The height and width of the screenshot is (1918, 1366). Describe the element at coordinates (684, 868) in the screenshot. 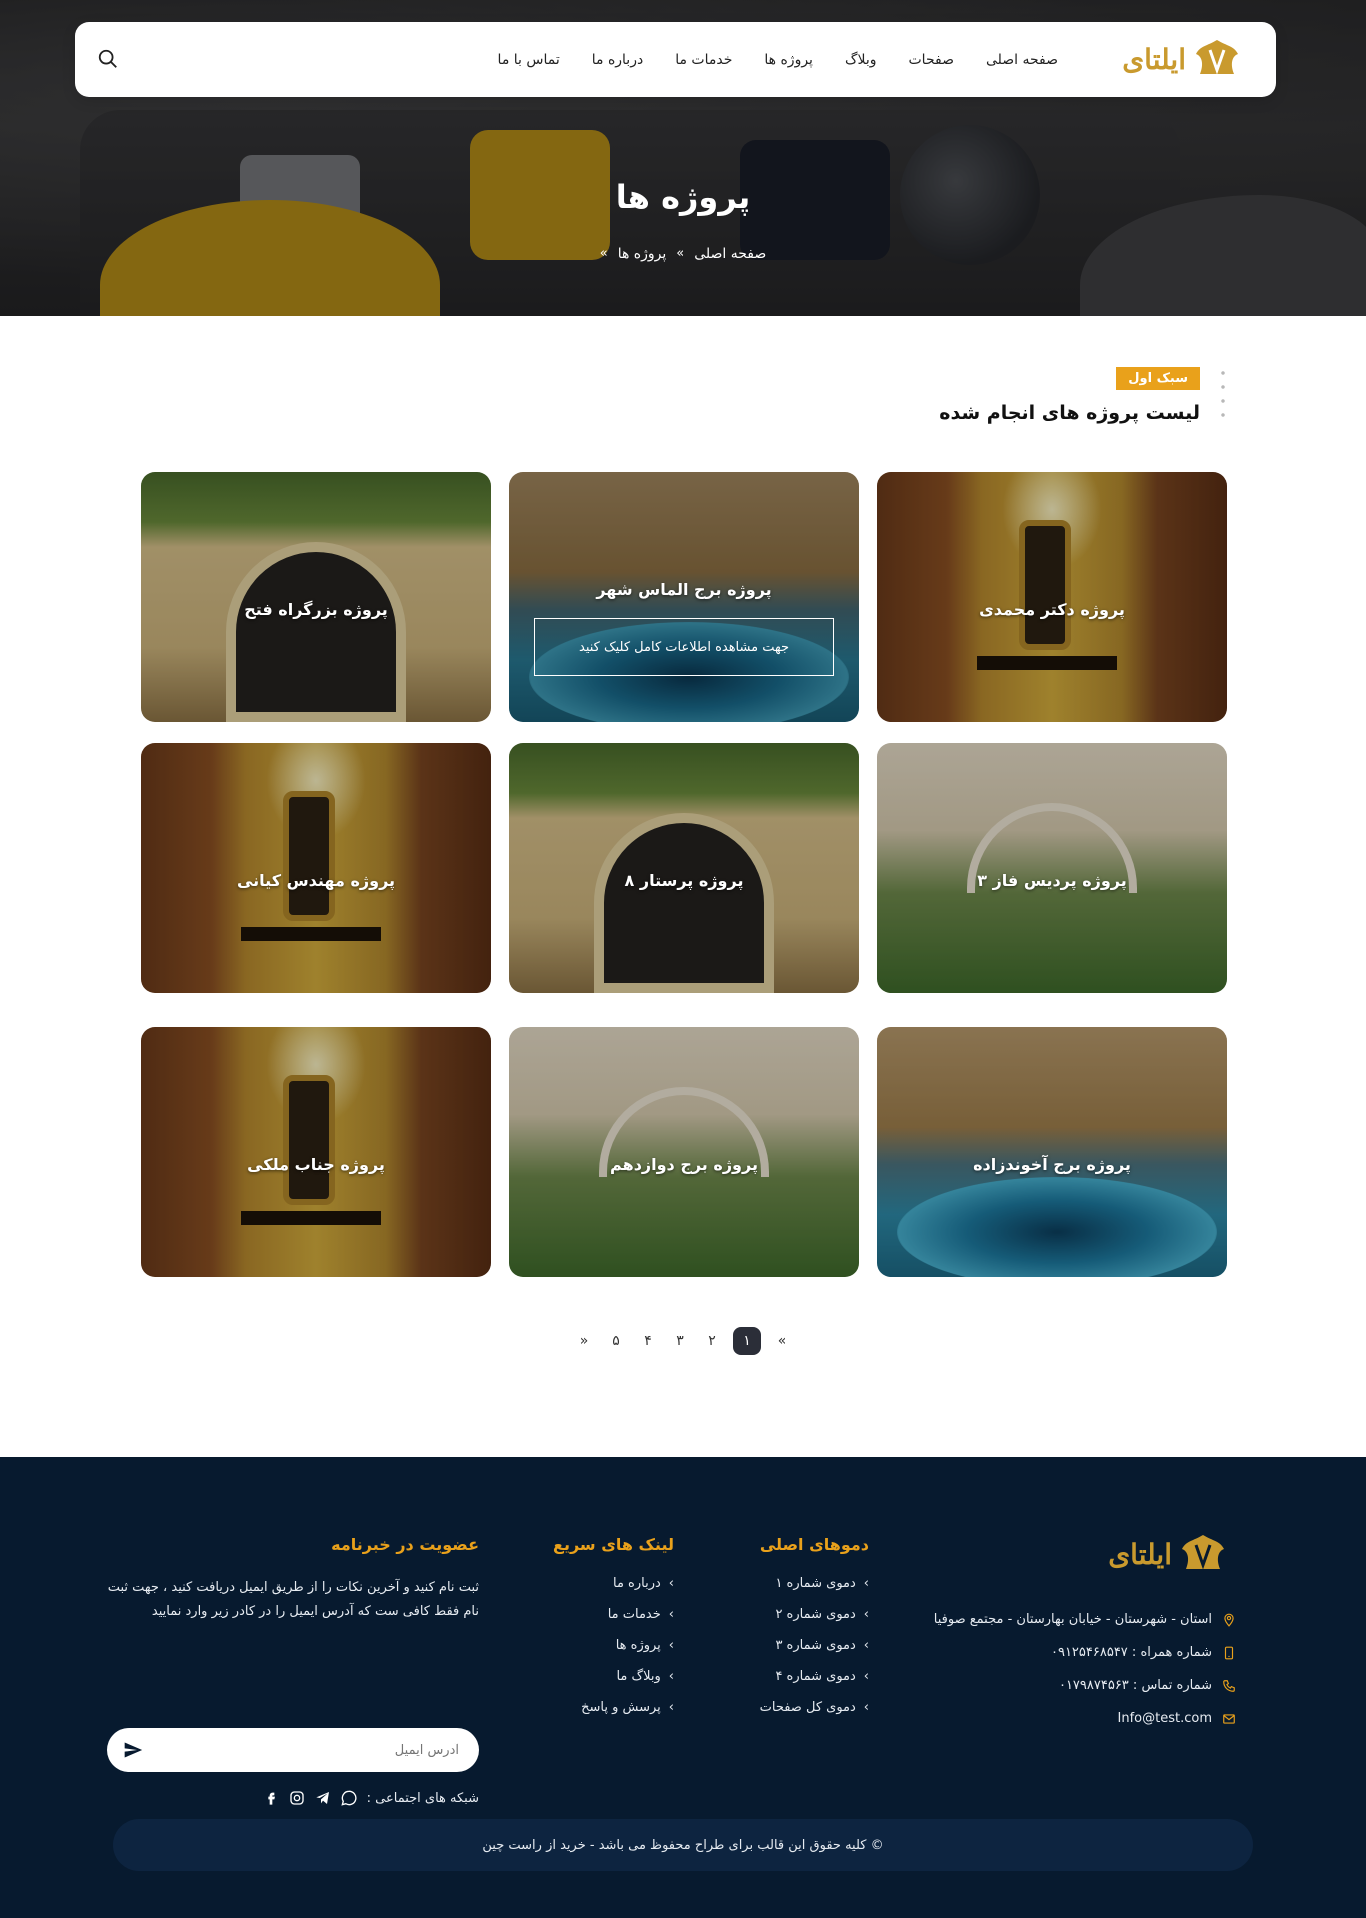

I see `project-card: پروژه پرستار ۸` at that location.